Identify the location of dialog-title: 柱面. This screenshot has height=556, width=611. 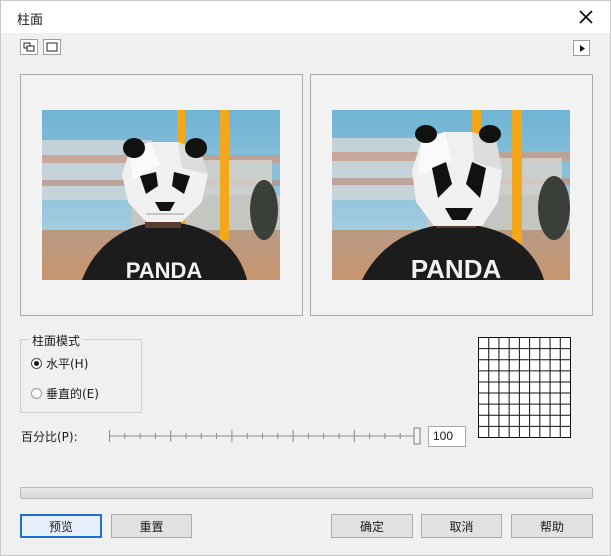
(30, 20).